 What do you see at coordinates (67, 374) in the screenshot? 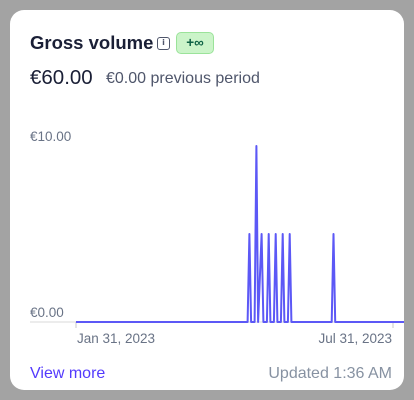
I see `view-more-link: View more` at bounding box center [67, 374].